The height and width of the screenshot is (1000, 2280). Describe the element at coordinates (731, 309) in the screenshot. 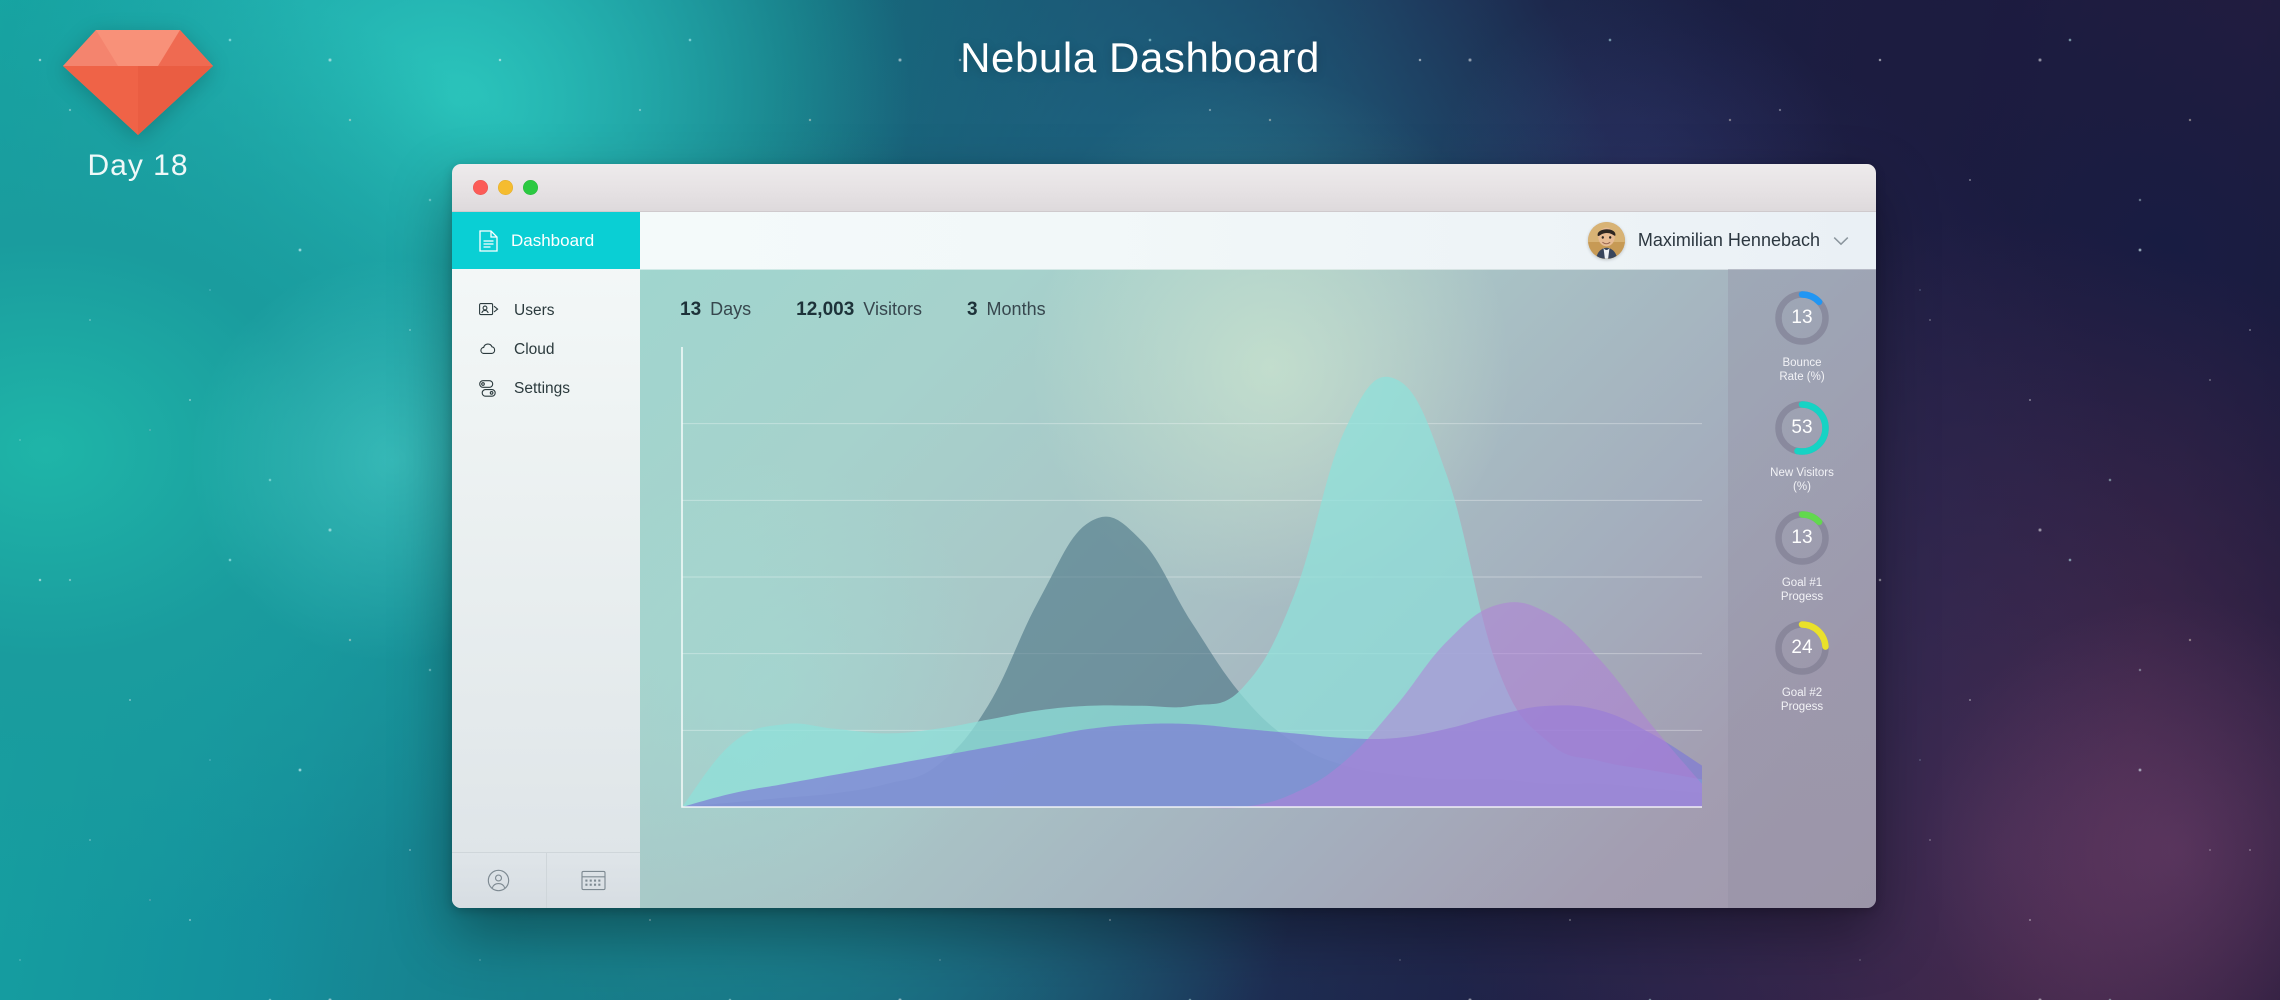

I see `stat-days-label: Days` at that location.